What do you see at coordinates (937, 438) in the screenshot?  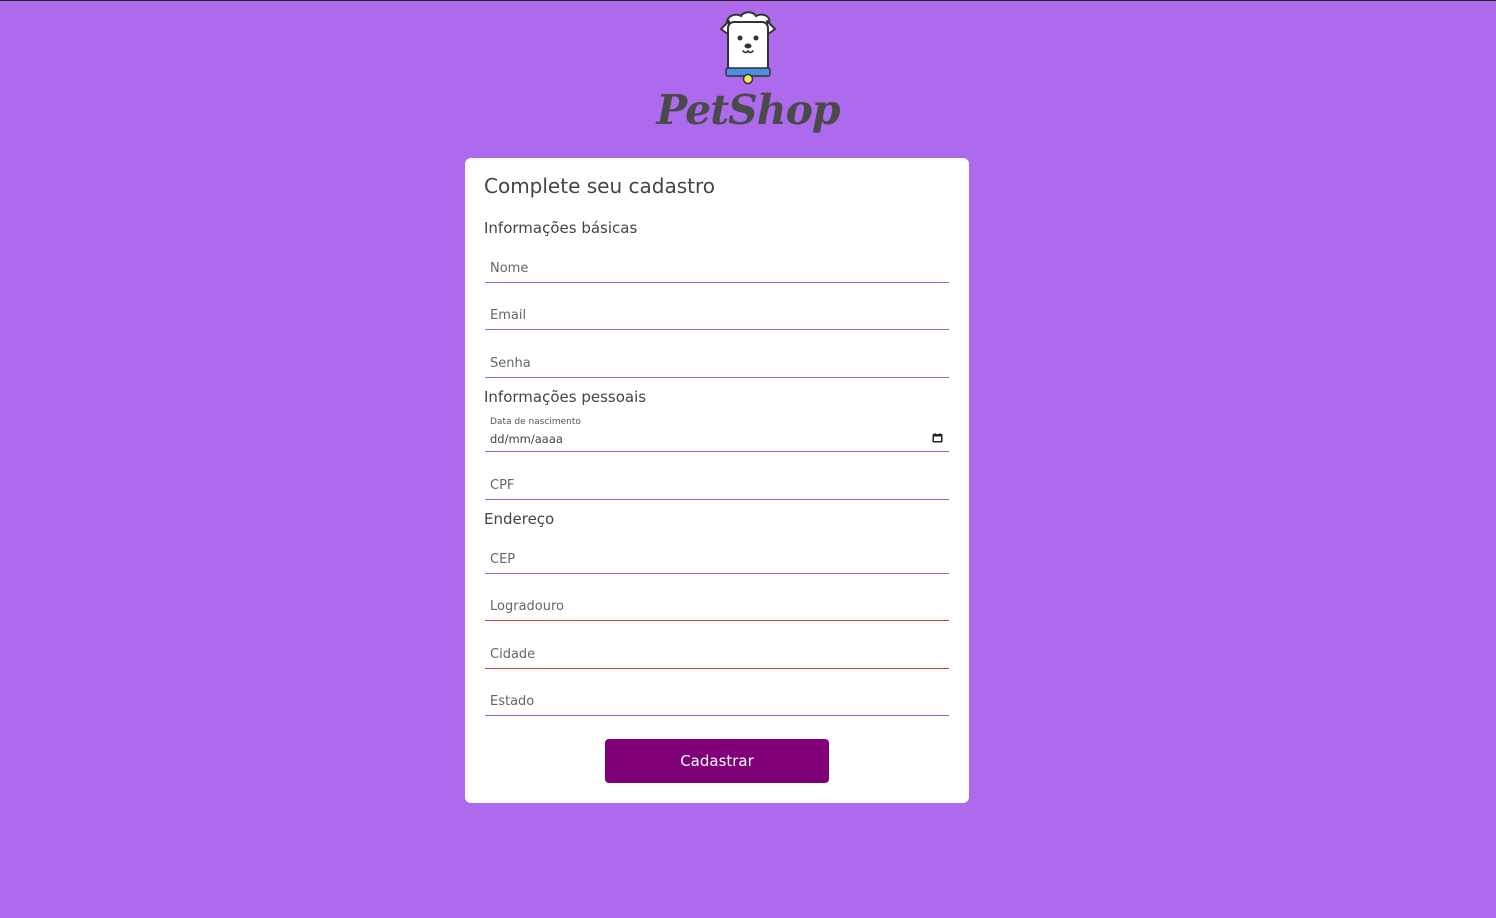 I see `calendar-icon` at bounding box center [937, 438].